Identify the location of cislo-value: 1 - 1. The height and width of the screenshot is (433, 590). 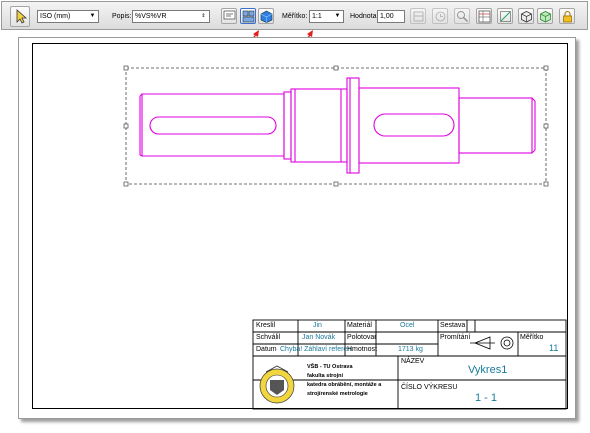
(486, 398).